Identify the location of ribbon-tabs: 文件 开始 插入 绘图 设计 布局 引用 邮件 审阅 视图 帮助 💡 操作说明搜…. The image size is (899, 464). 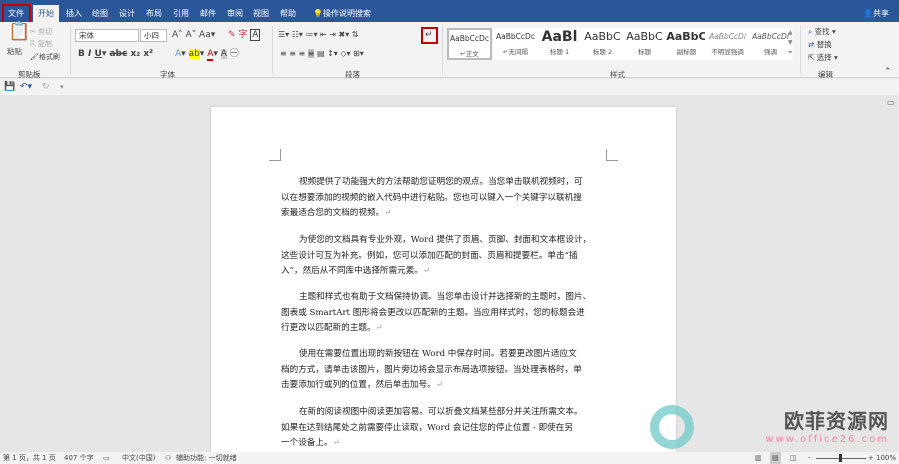
(449, 11).